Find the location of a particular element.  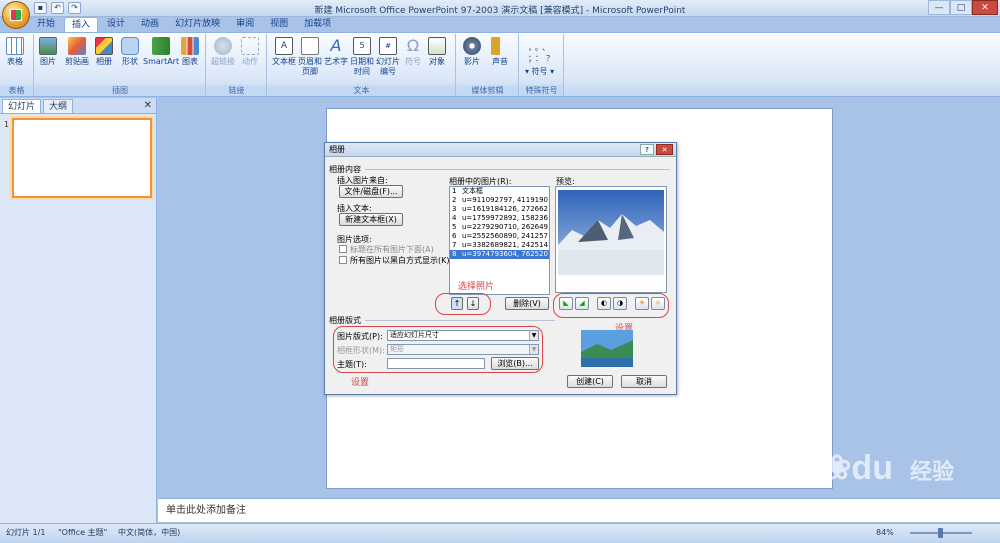

cancel-button: 取消 is located at coordinates (644, 381).